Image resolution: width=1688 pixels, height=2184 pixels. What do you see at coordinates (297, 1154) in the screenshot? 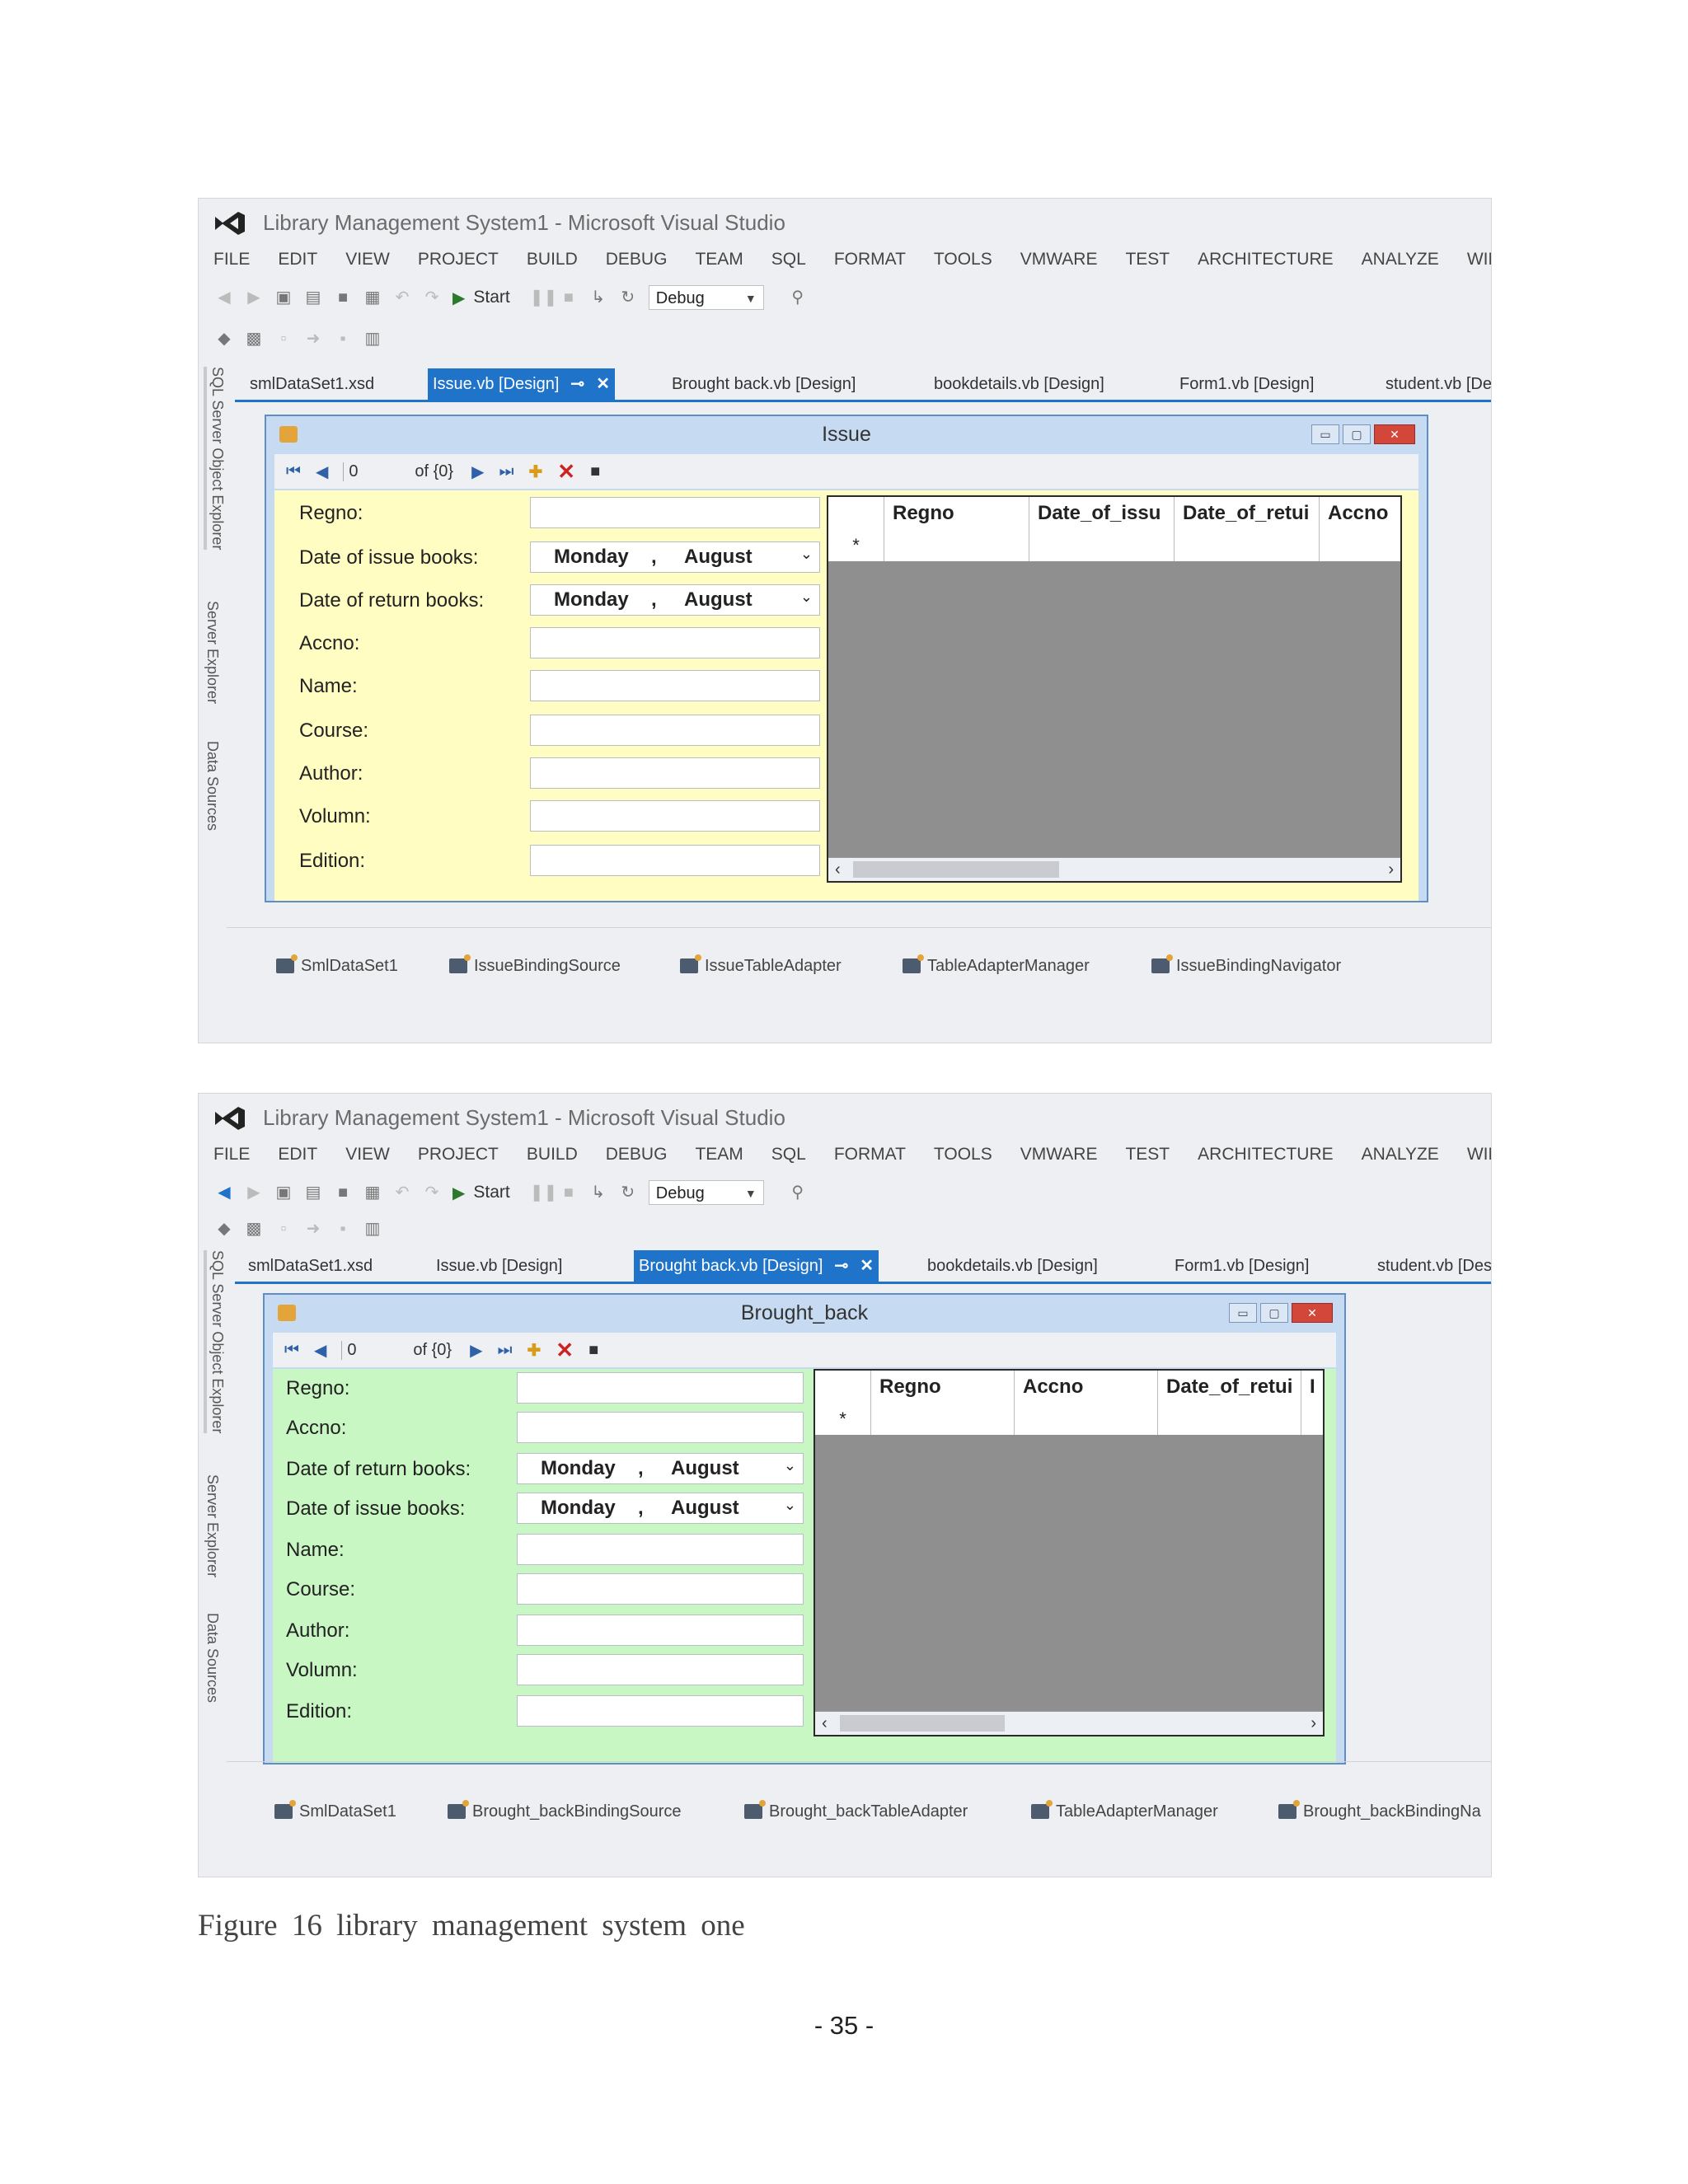
I see `menu-edit: EDIT` at bounding box center [297, 1154].